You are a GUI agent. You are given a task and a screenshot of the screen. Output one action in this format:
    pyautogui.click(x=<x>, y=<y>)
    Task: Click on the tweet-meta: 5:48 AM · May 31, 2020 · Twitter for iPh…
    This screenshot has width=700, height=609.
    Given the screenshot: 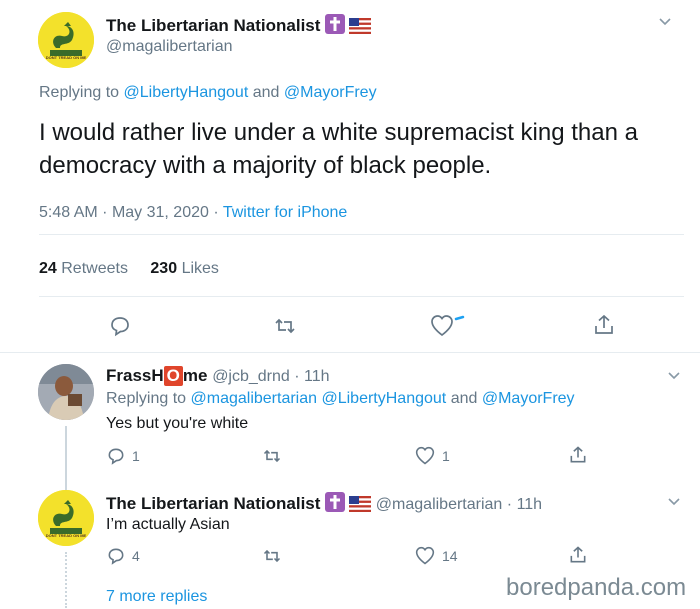 What is the action you would take?
    pyautogui.click(x=193, y=212)
    